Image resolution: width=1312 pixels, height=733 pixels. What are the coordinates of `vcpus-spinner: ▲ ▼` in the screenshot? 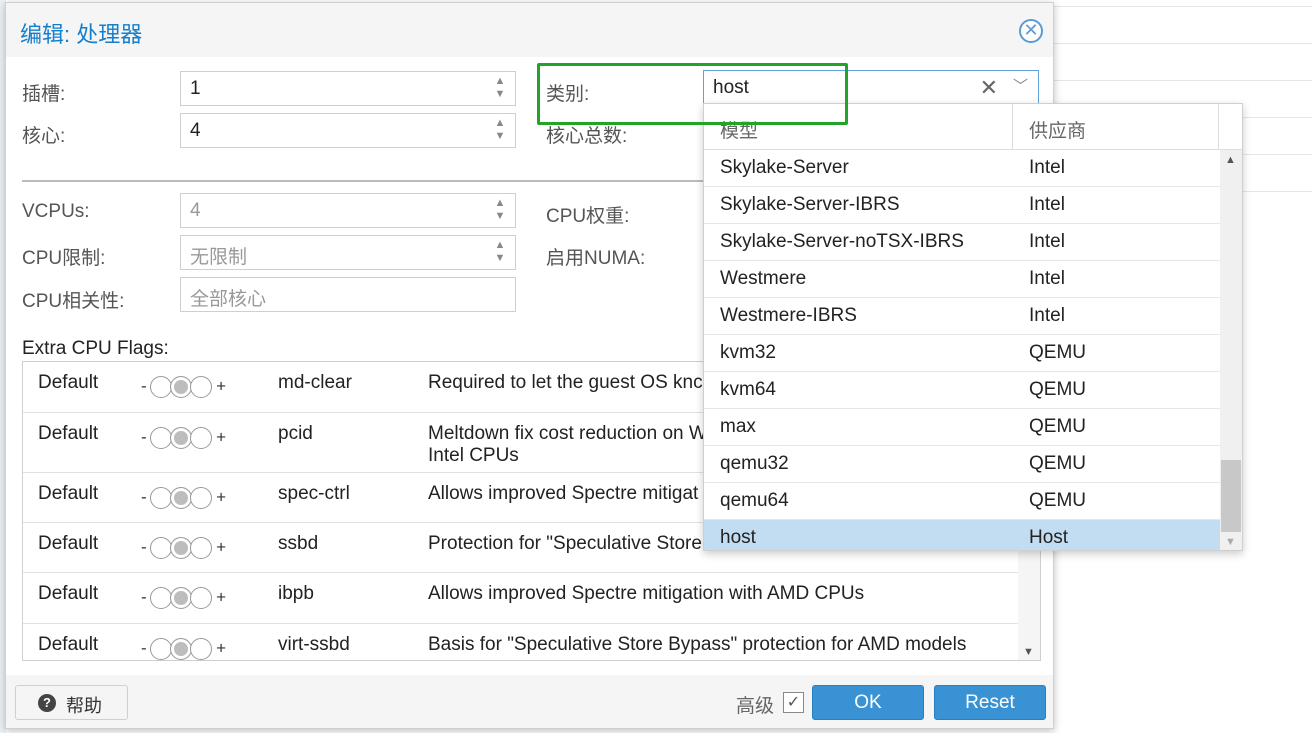 It's located at (500, 210).